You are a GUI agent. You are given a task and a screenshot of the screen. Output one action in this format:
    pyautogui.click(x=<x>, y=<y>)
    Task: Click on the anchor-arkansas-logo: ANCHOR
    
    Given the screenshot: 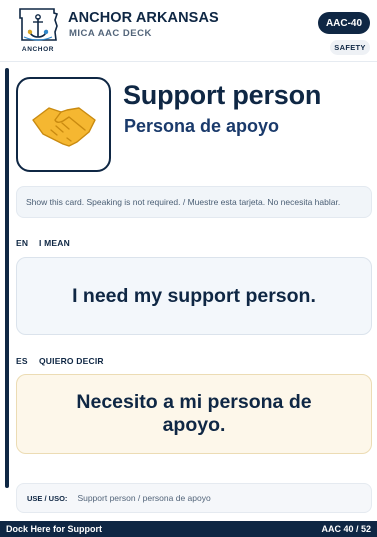 What is the action you would take?
    pyautogui.click(x=38, y=31)
    